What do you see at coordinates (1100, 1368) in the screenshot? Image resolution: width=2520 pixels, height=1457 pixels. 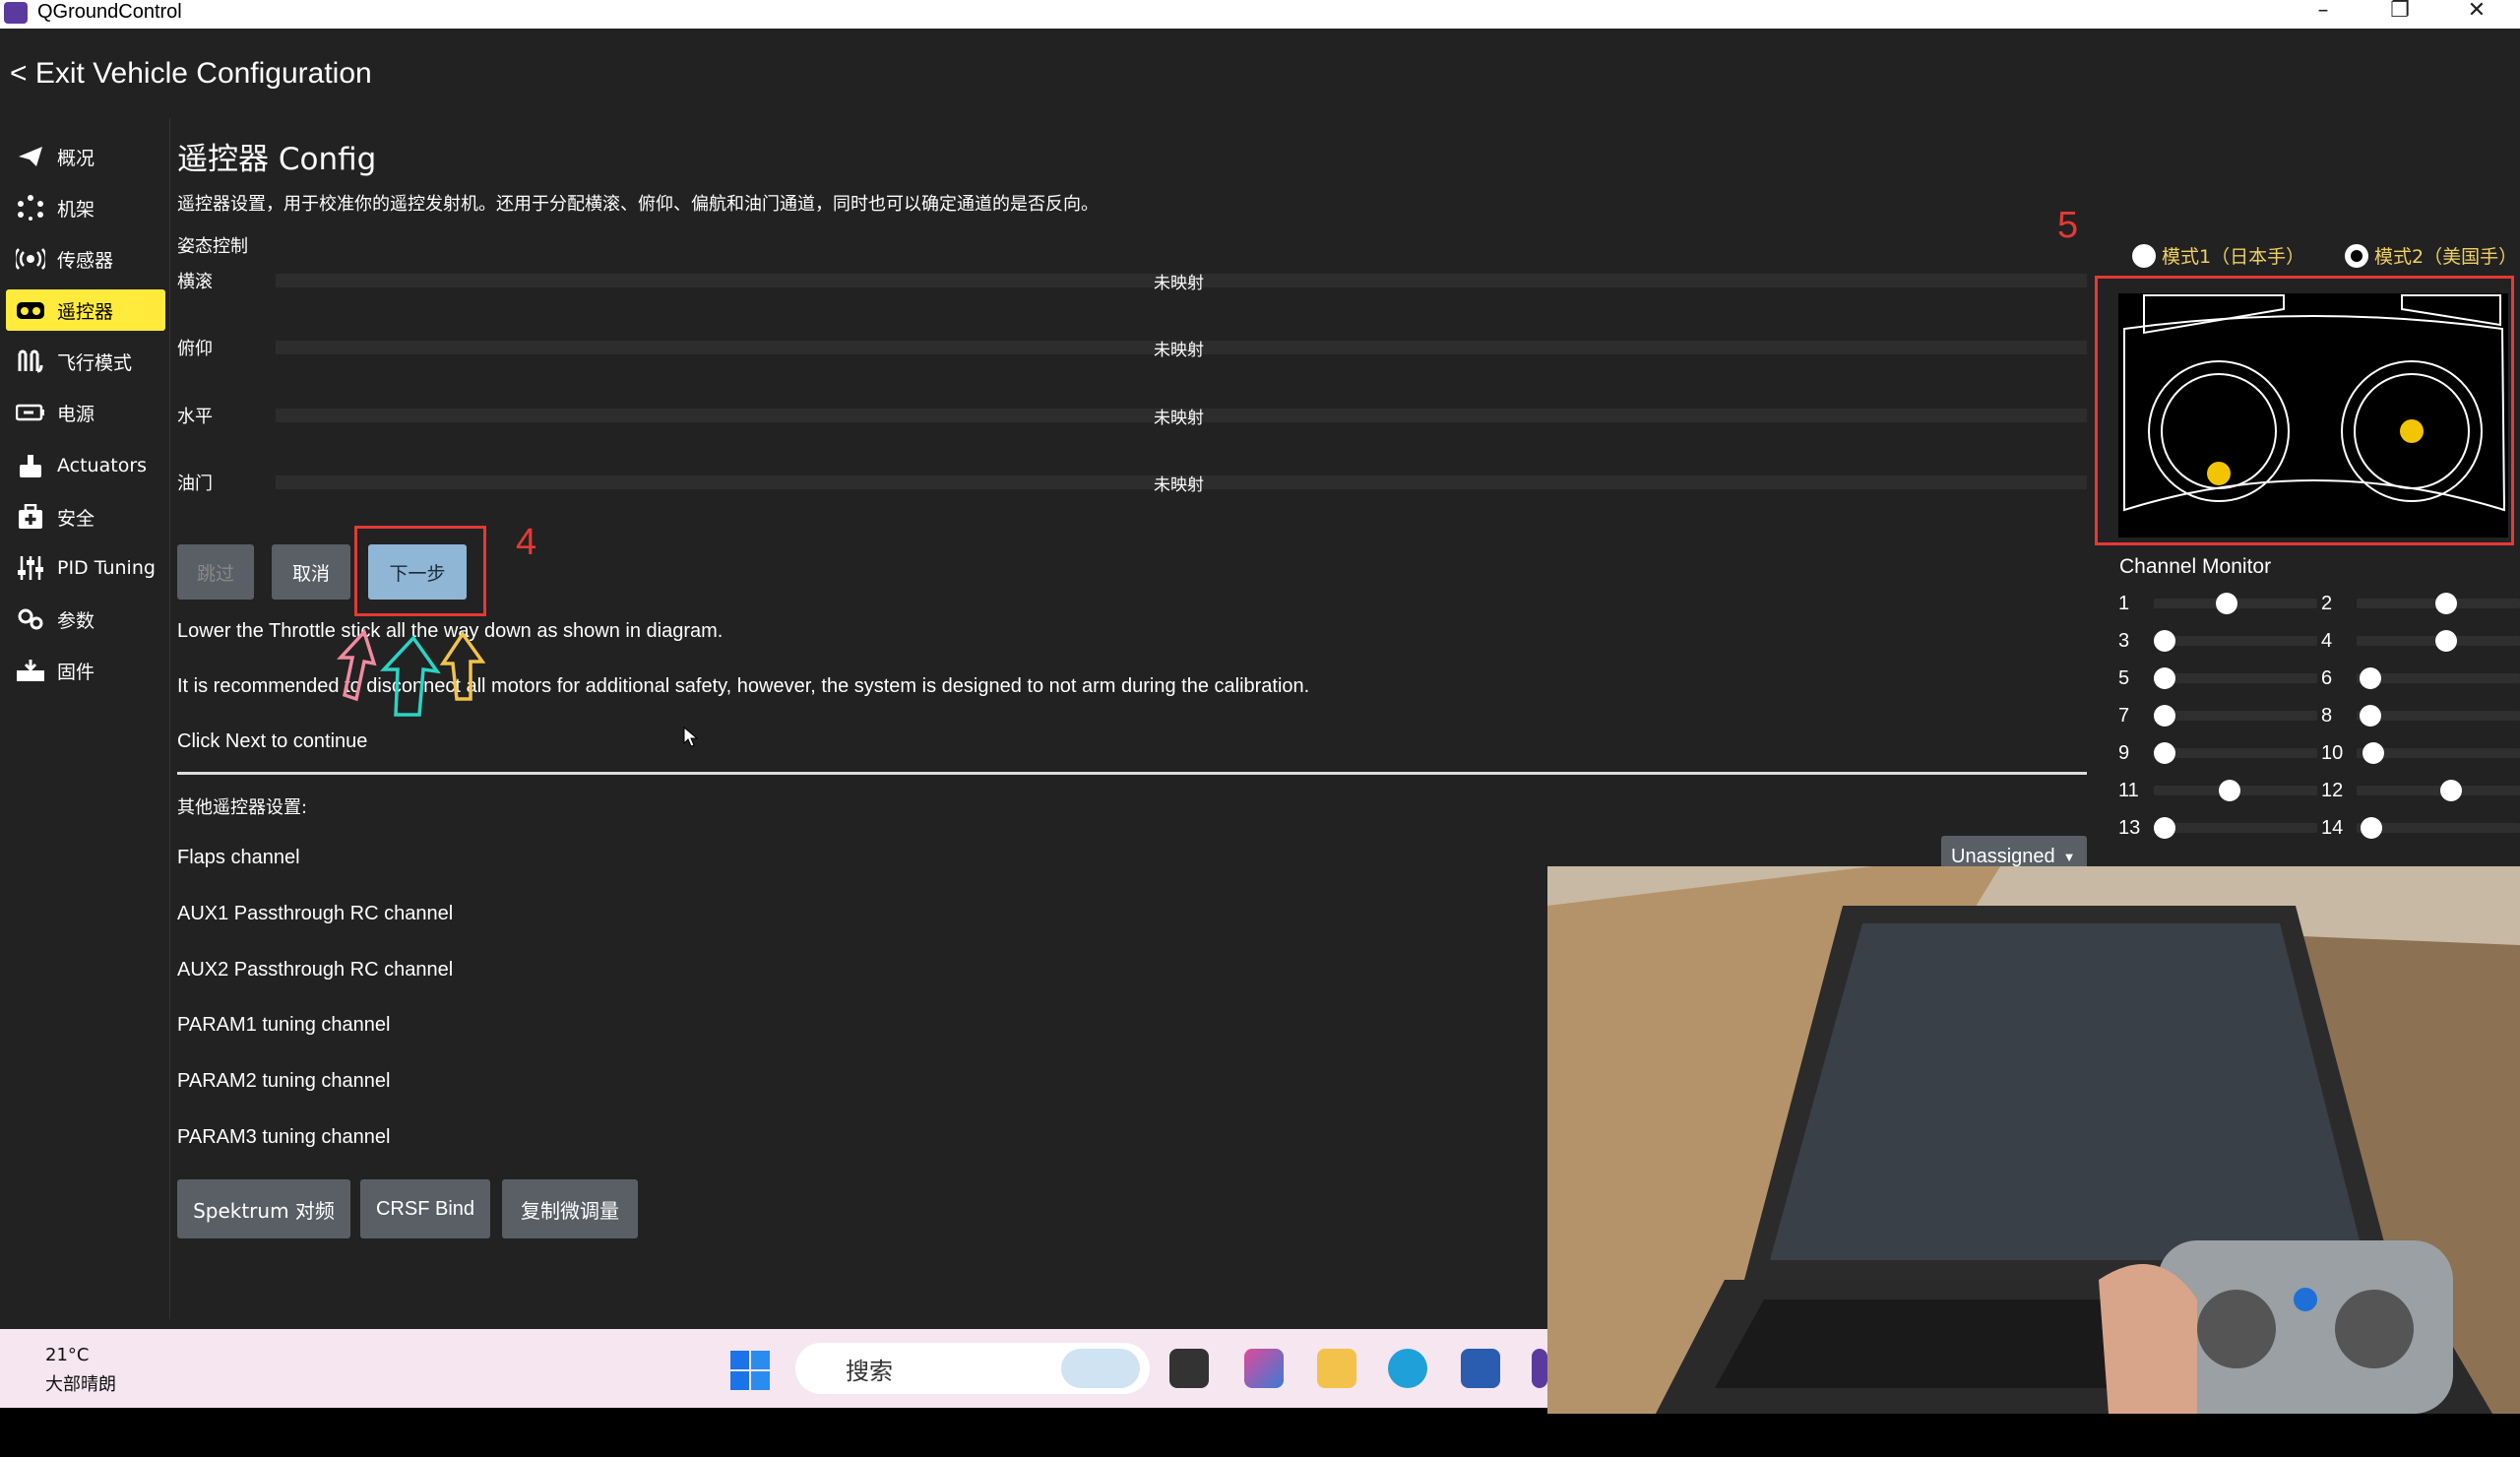 I see `search-highlight-image` at bounding box center [1100, 1368].